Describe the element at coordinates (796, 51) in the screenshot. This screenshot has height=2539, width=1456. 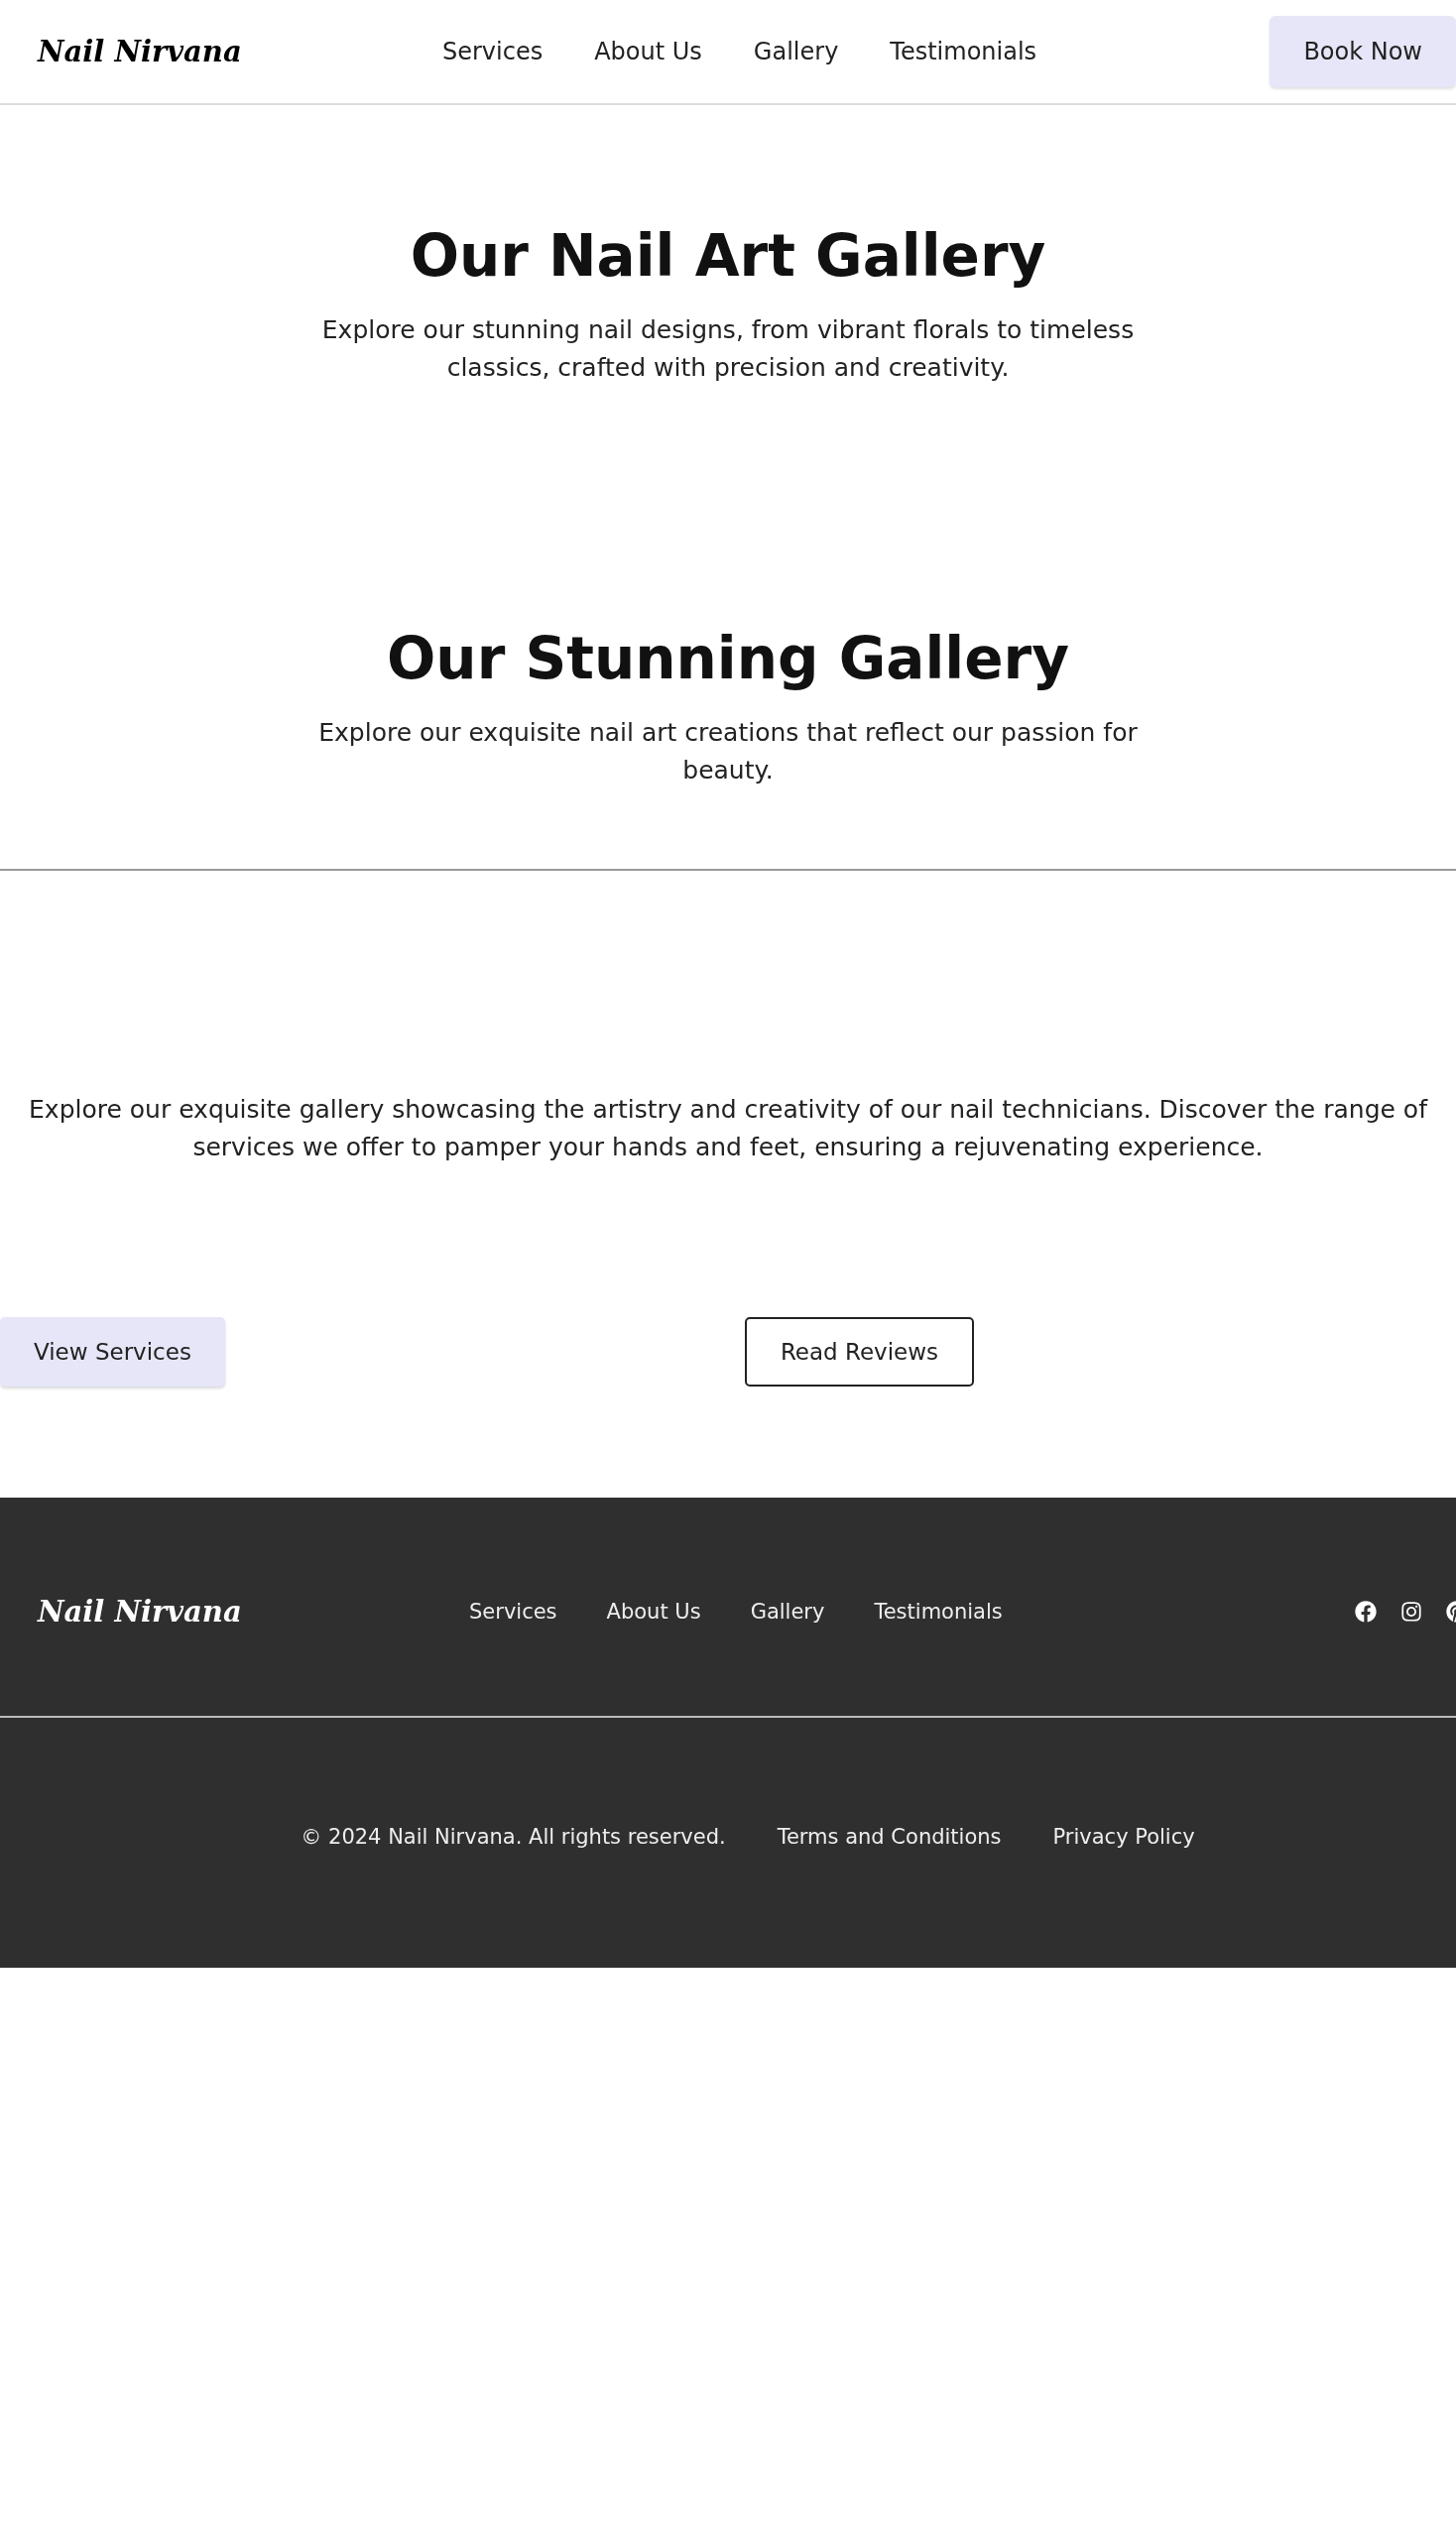
I see `nav-link: Gallery` at that location.